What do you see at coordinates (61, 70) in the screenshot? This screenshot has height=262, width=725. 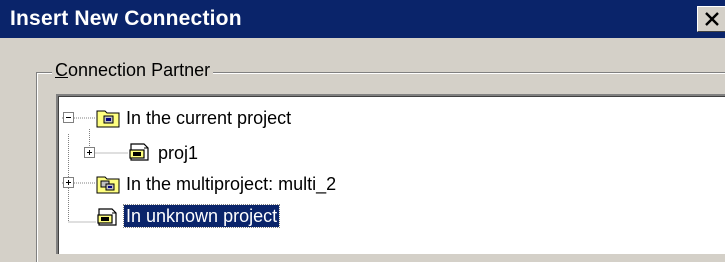 I see `group-label-mnemonic: C` at bounding box center [61, 70].